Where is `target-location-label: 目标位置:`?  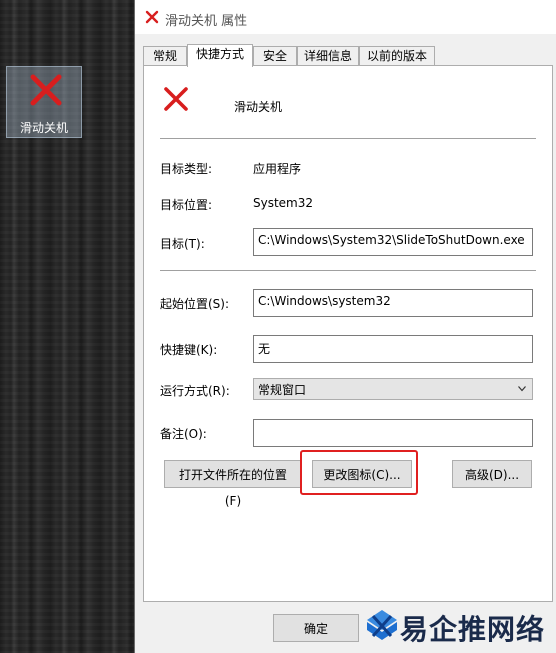
target-location-label: 目标位置: is located at coordinates (186, 205).